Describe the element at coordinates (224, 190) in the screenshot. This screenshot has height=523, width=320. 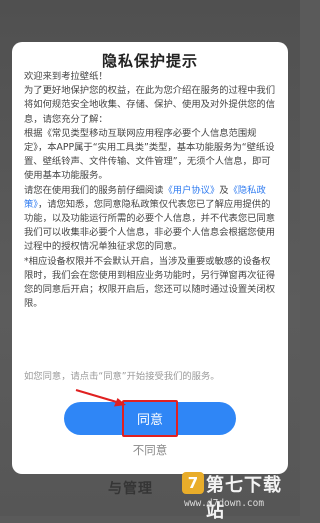
I see `policy-text-mid: 及` at that location.